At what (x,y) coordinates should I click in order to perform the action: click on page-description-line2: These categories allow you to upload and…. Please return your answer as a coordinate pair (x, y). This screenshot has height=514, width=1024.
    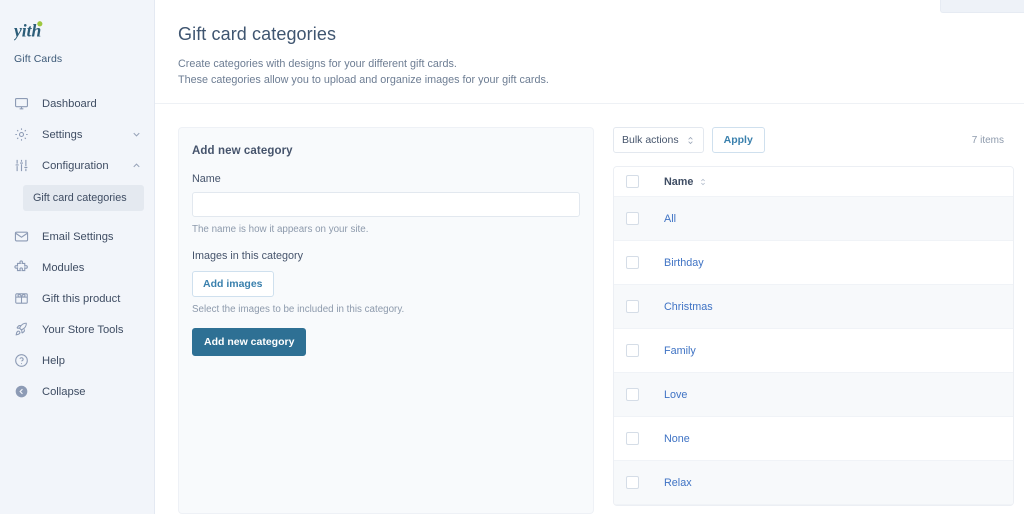
    Looking at the image, I should click on (363, 79).